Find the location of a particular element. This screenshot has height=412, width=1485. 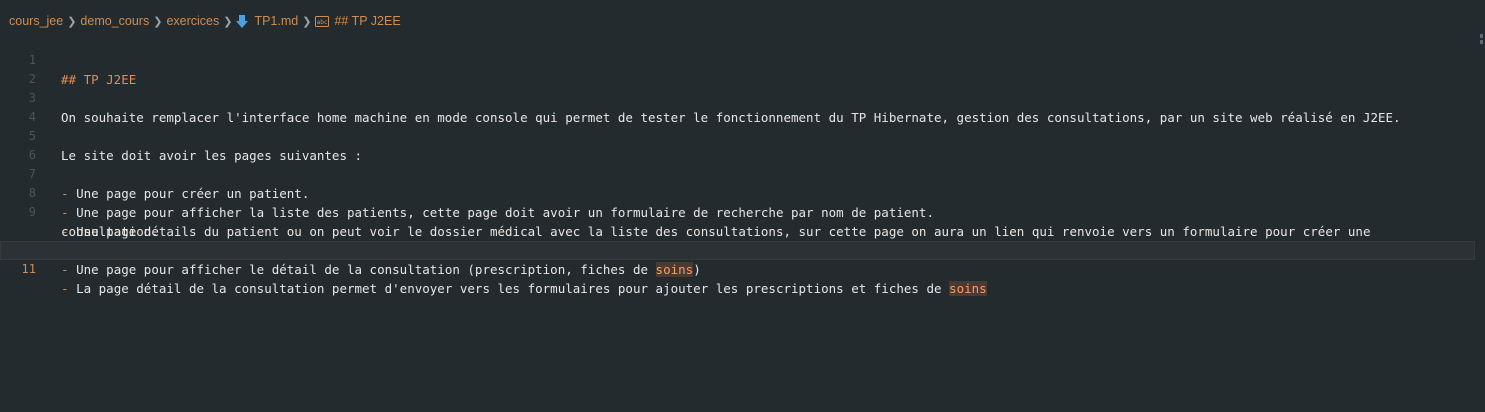

code-line: 1 ## TP J2EE is located at coordinates (737, 59).